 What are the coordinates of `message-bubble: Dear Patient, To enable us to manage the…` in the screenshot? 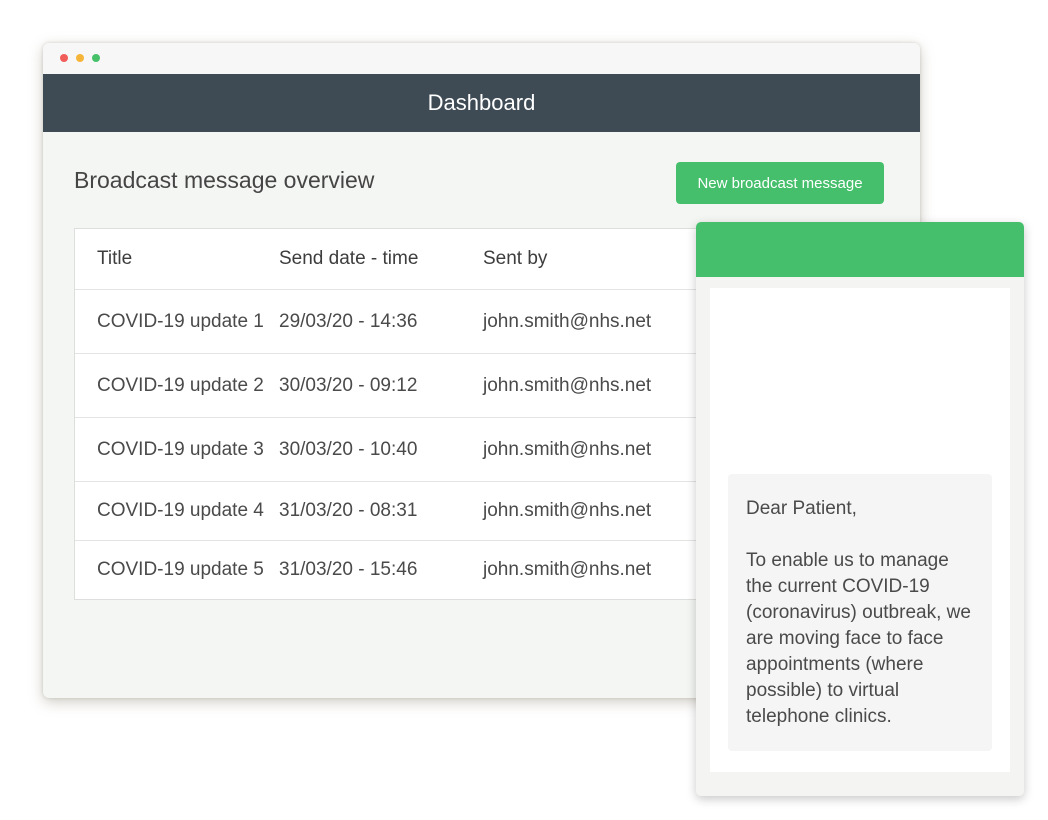 It's located at (860, 612).